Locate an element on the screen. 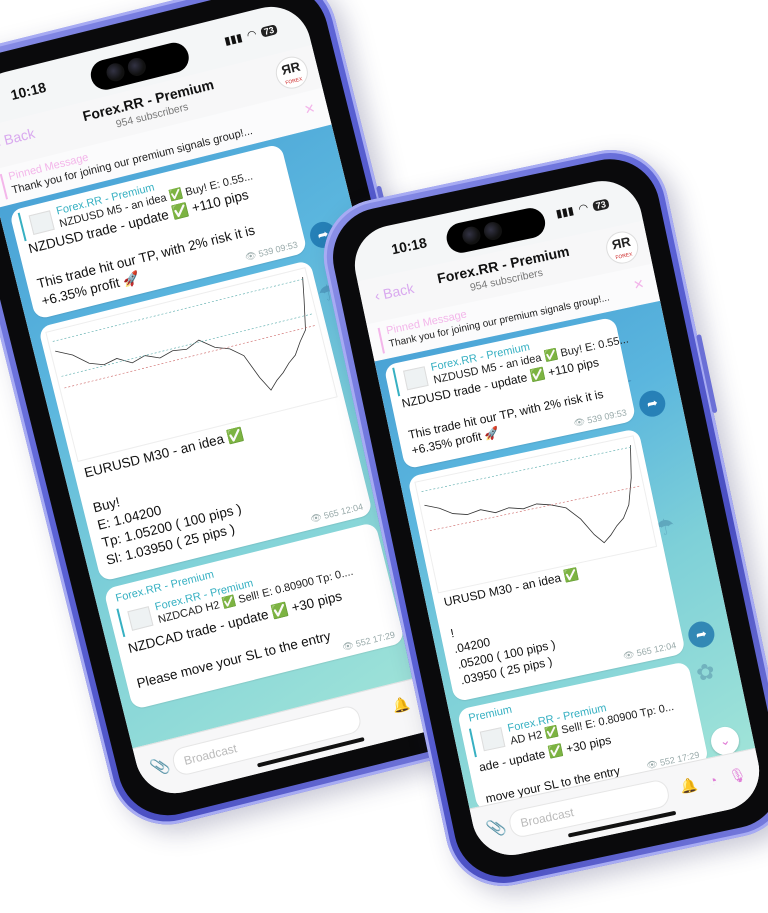 The image size is (768, 913). price-chart is located at coordinates (530, 494).